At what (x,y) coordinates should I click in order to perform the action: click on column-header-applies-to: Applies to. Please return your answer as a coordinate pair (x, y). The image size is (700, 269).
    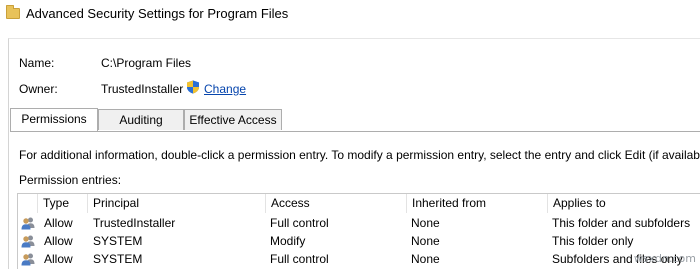
    Looking at the image, I should click on (624, 203).